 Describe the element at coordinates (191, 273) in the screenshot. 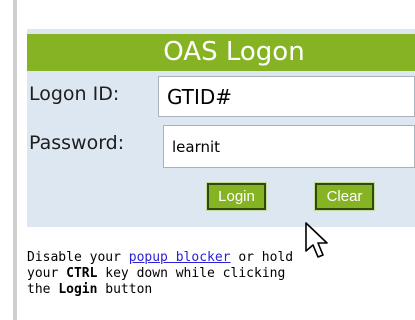

I see `help-line-2-suffix: key down while clicking` at that location.